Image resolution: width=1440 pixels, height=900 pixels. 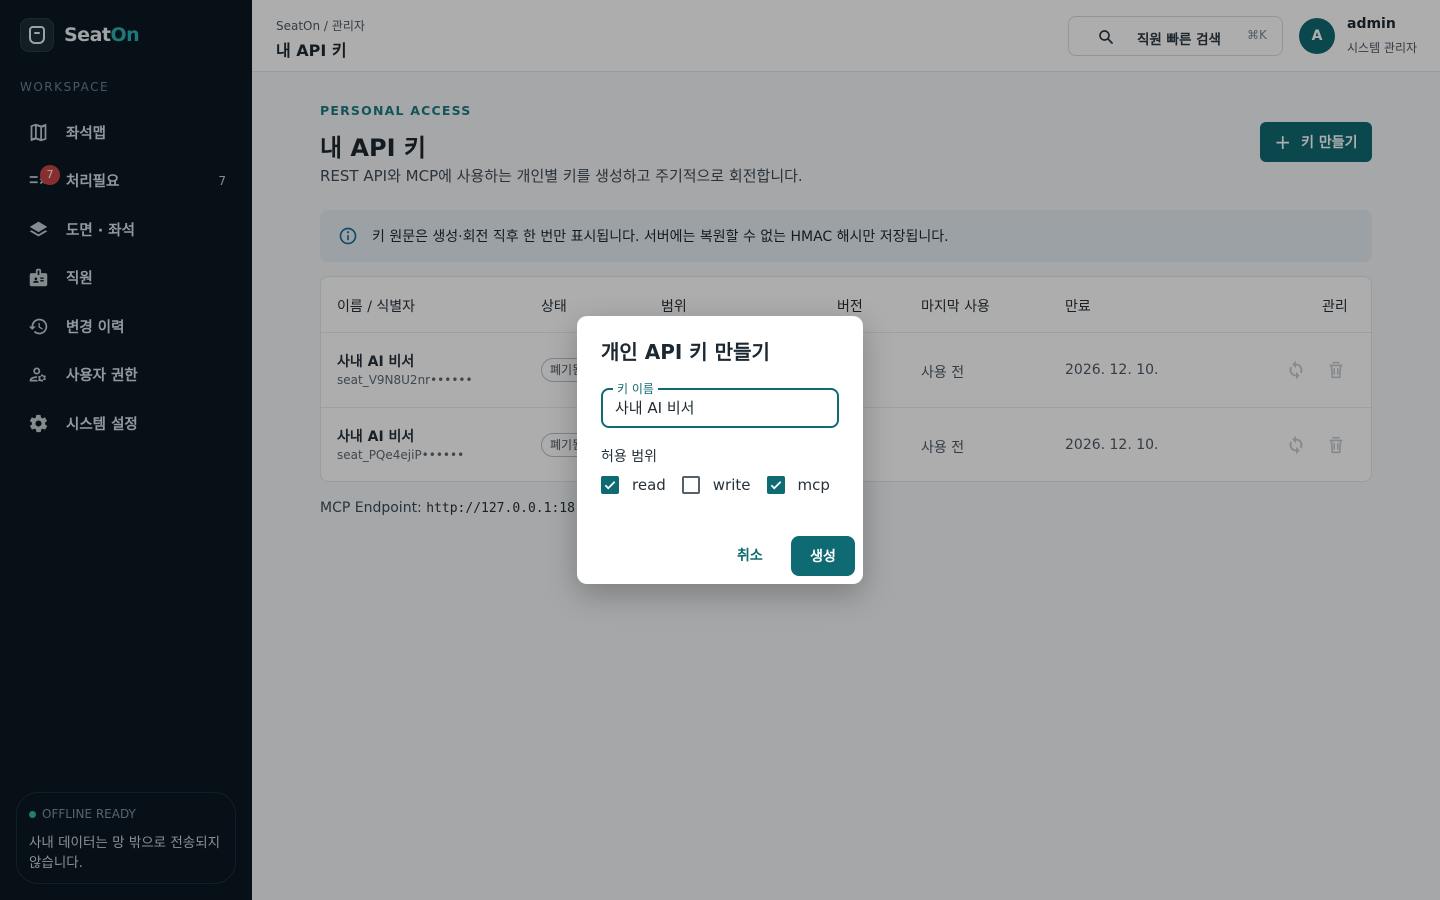 I want to click on checkbox-label: write, so click(x=731, y=485).